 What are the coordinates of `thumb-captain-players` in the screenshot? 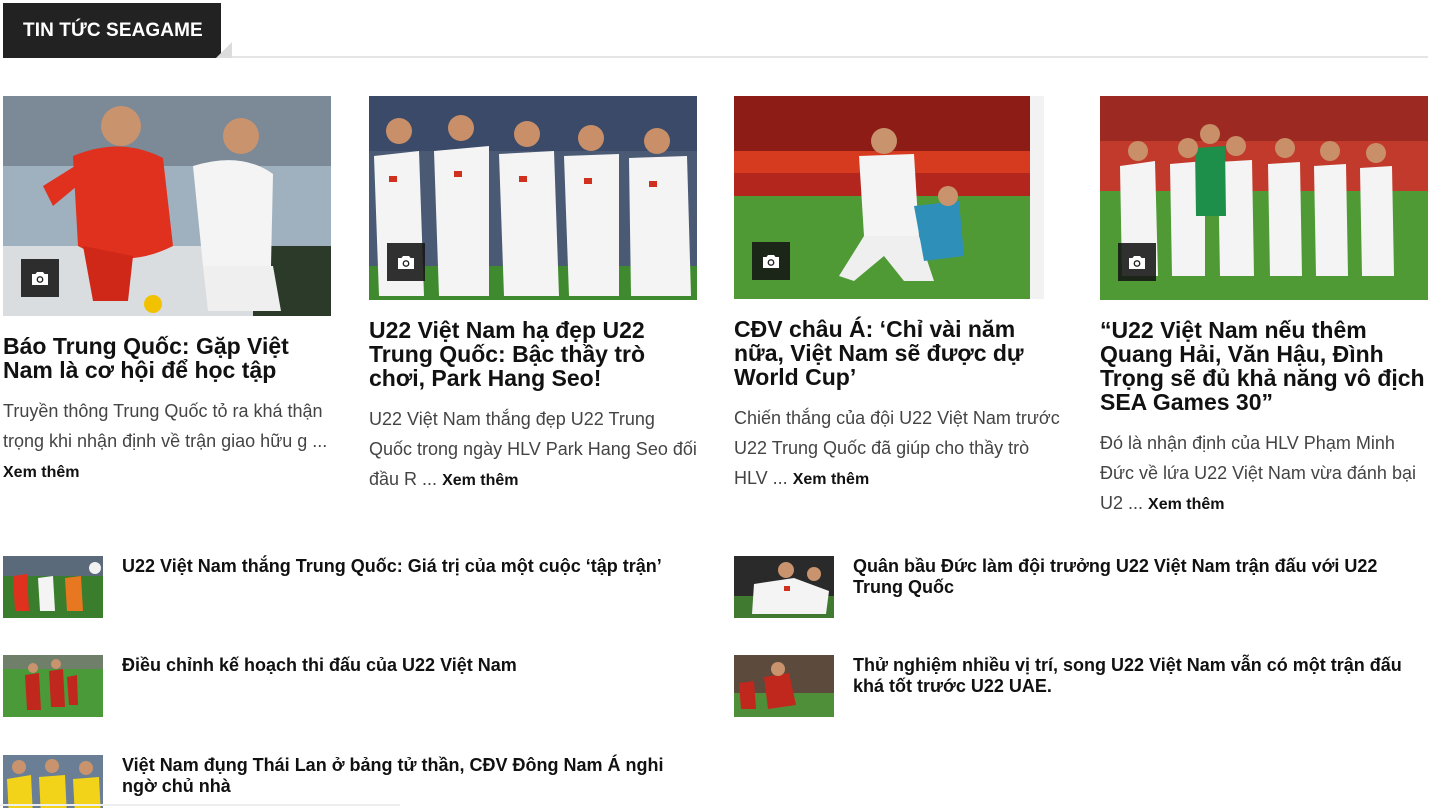 It's located at (784, 587).